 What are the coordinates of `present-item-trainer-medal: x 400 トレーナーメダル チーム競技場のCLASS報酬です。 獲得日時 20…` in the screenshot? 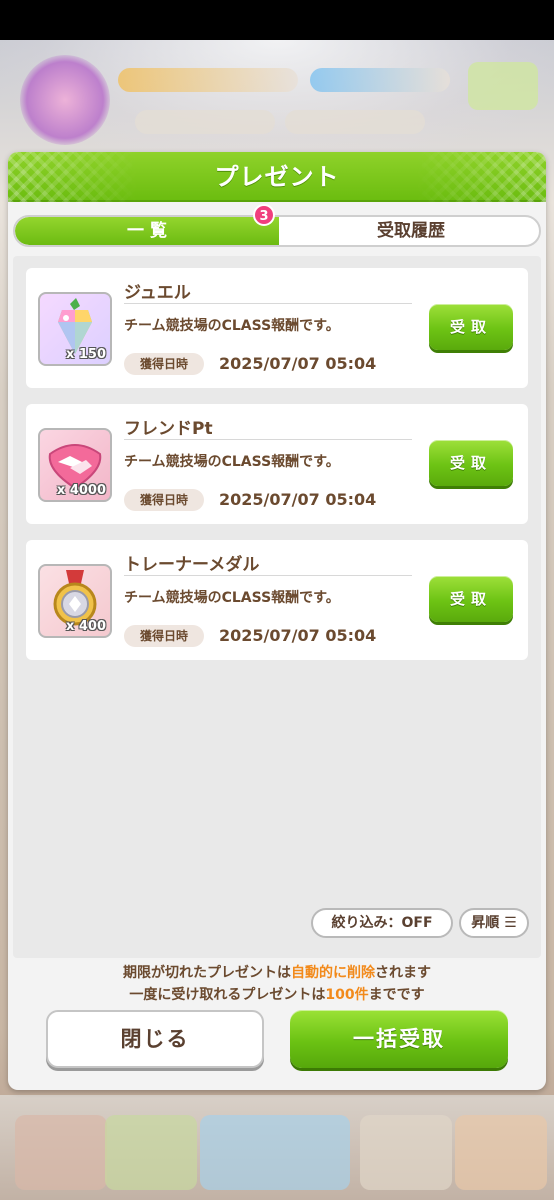 It's located at (277, 600).